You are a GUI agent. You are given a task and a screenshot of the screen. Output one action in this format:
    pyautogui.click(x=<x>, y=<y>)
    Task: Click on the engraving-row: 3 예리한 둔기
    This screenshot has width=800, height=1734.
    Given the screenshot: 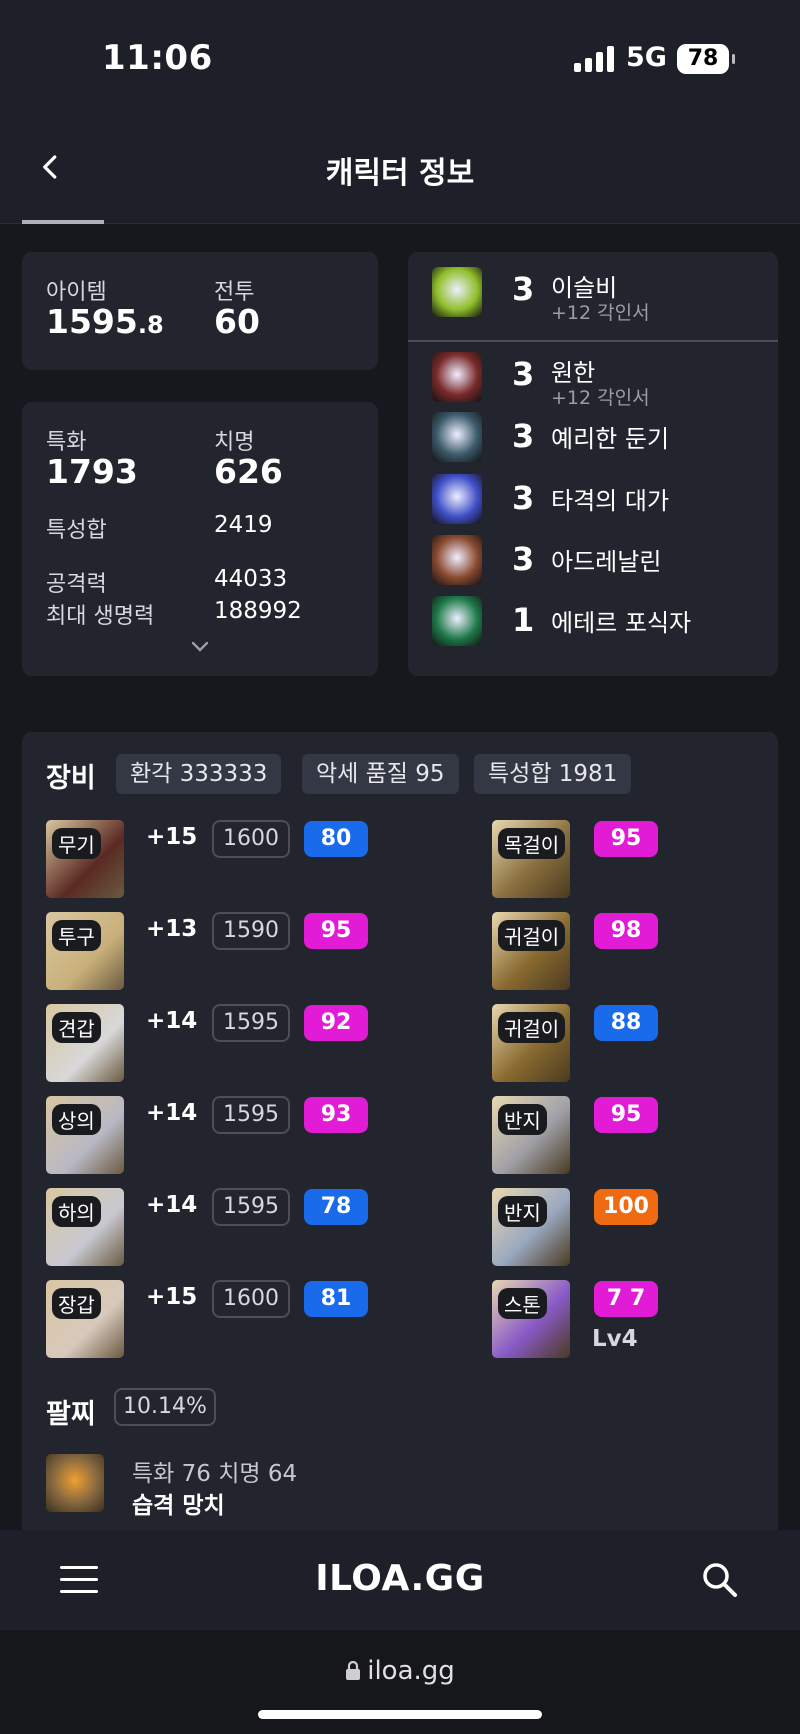 What is the action you would take?
    pyautogui.click(x=593, y=437)
    